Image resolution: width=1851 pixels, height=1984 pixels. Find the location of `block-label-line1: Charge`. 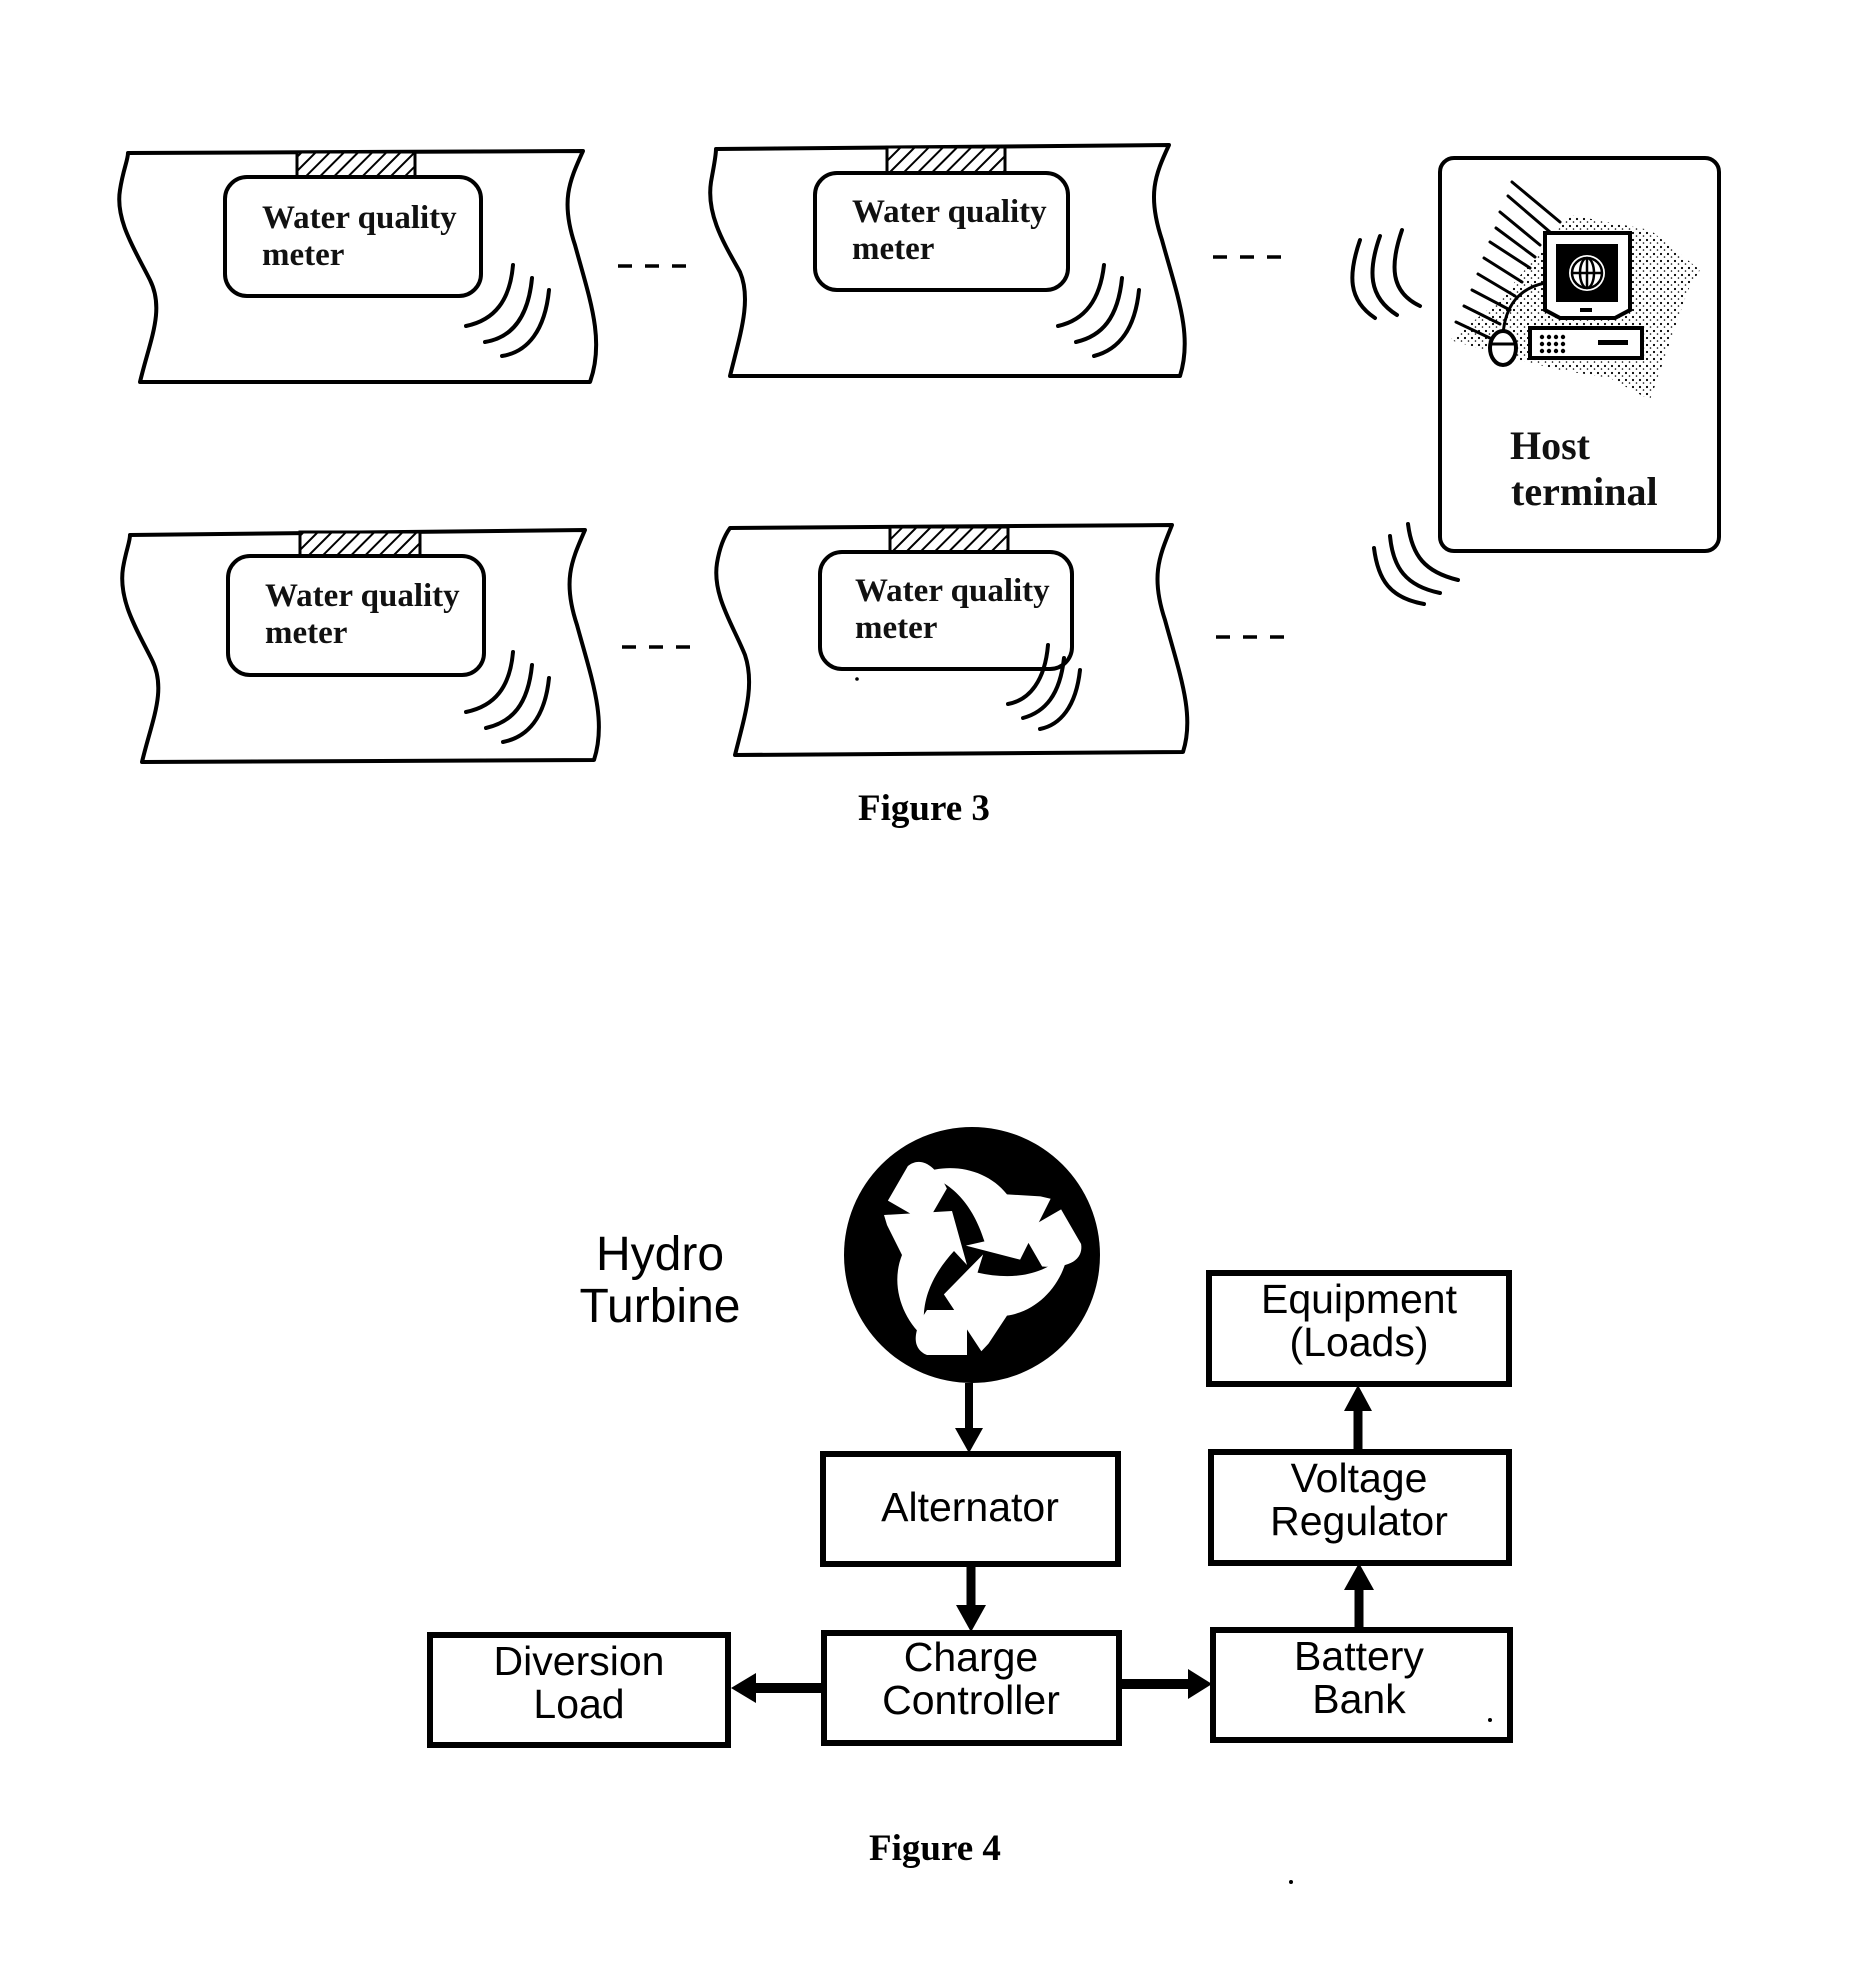

block-label-line1: Charge is located at coordinates (971, 1657).